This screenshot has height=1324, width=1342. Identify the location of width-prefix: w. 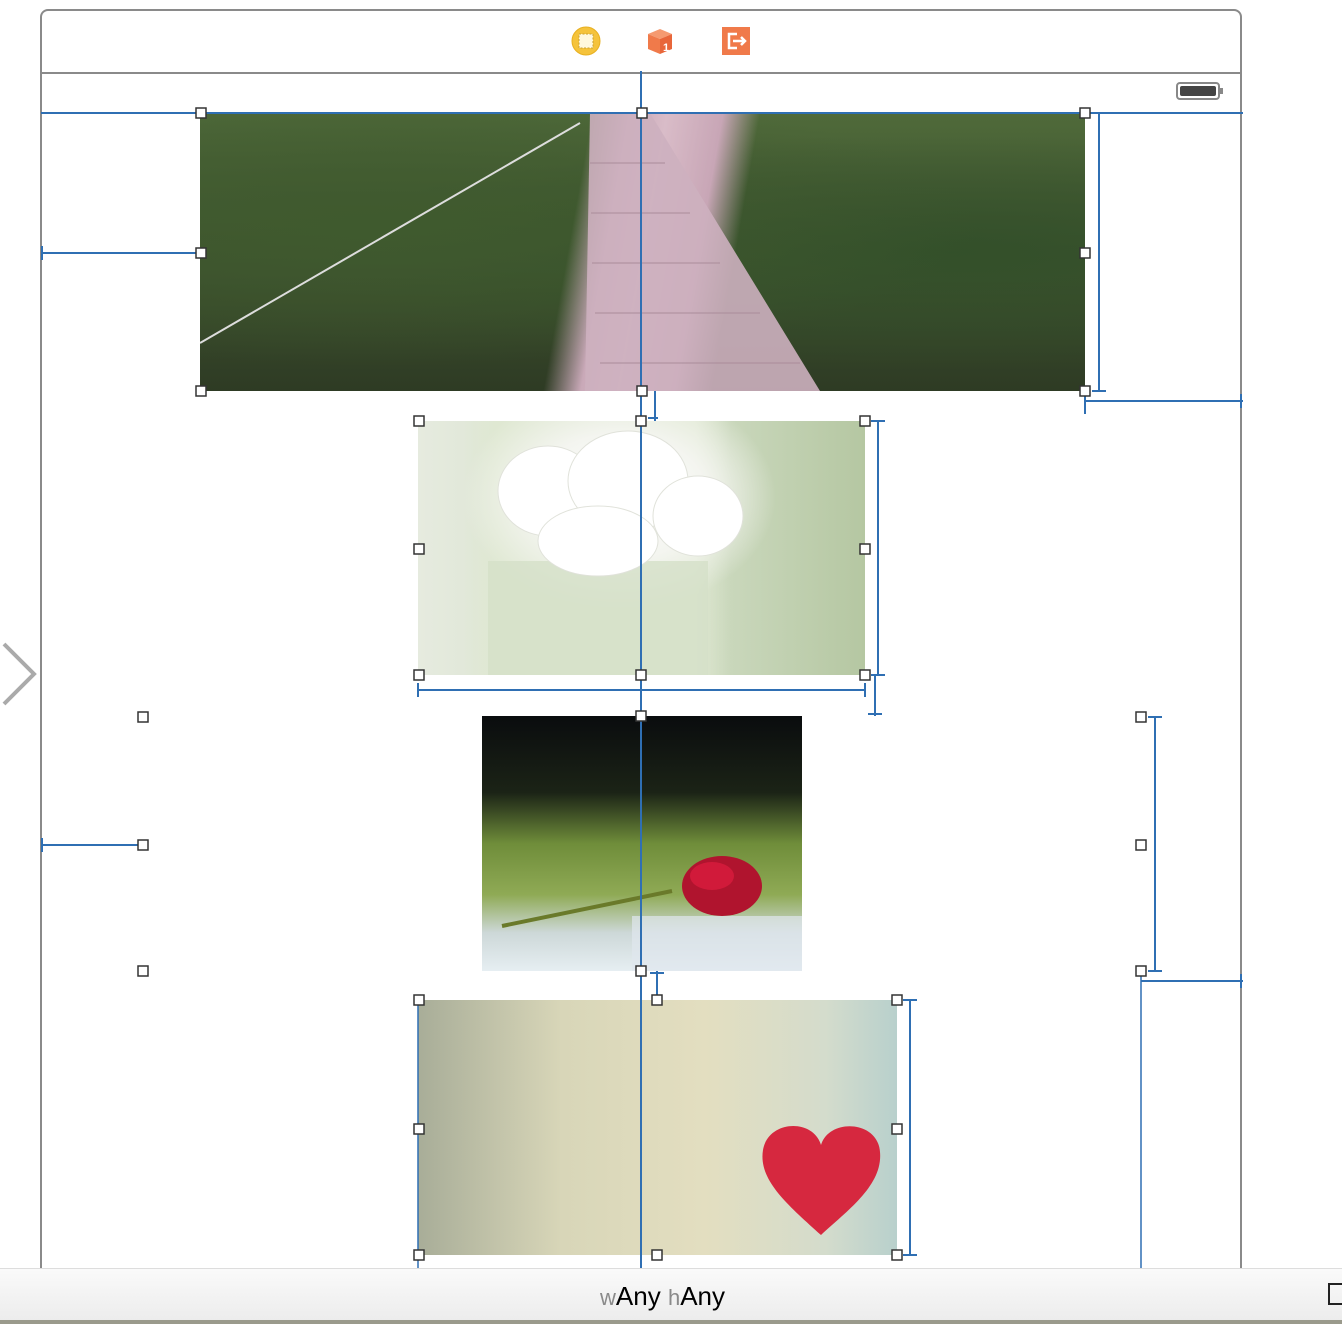
(608, 1297).